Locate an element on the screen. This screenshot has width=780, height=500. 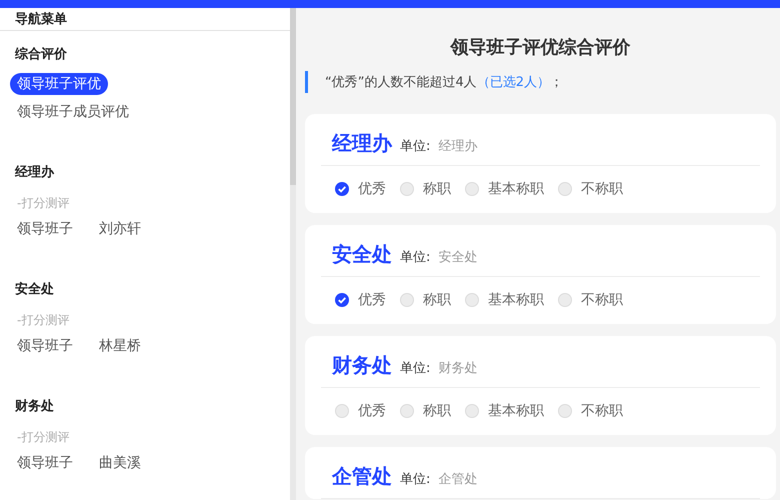
nav-item: 林星桥 is located at coordinates (120, 346).